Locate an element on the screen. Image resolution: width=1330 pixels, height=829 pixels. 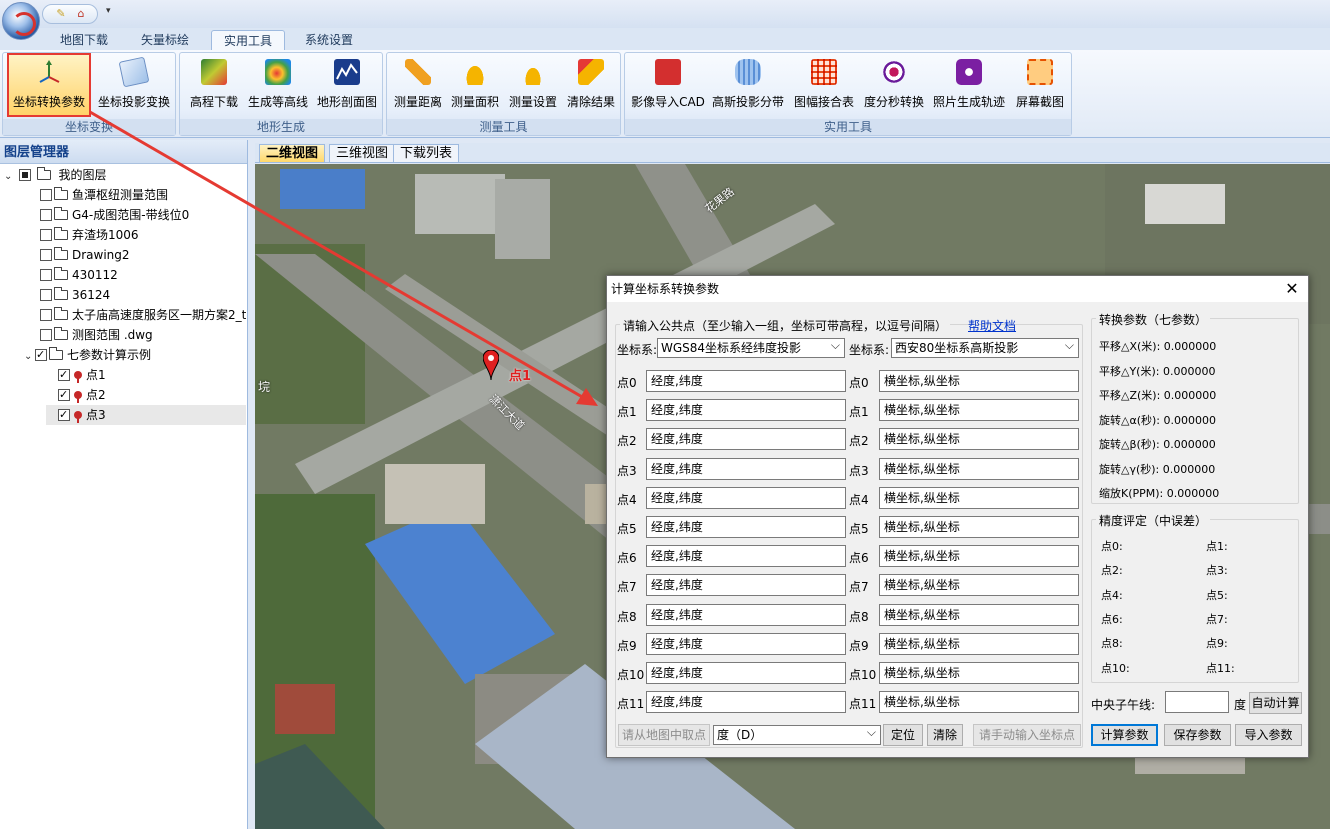
terrain-profile-button: 地形剖面图 is located at coordinates (347, 85).